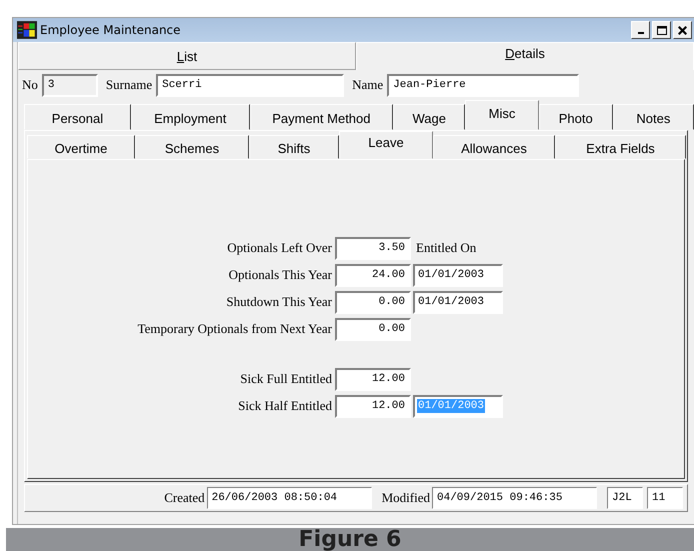 The height and width of the screenshot is (551, 694). What do you see at coordinates (640, 30) in the screenshot?
I see `minimize-button` at bounding box center [640, 30].